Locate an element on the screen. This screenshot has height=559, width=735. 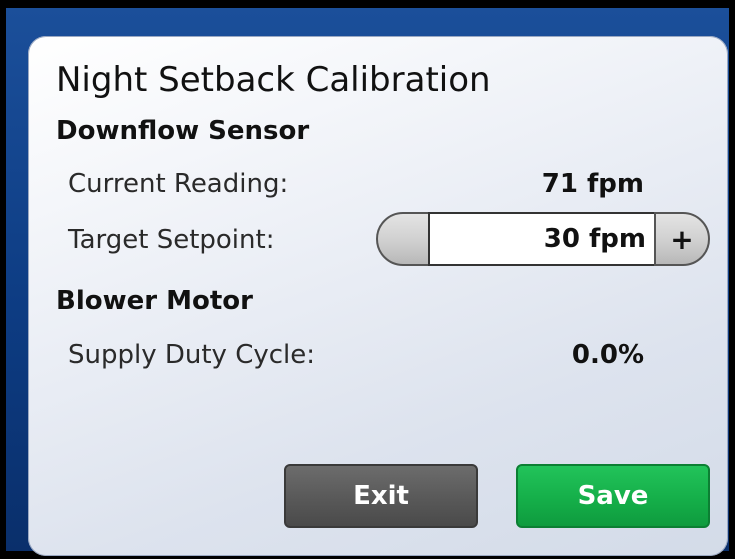
page-title: Night Setback Calibration is located at coordinates (273, 80).